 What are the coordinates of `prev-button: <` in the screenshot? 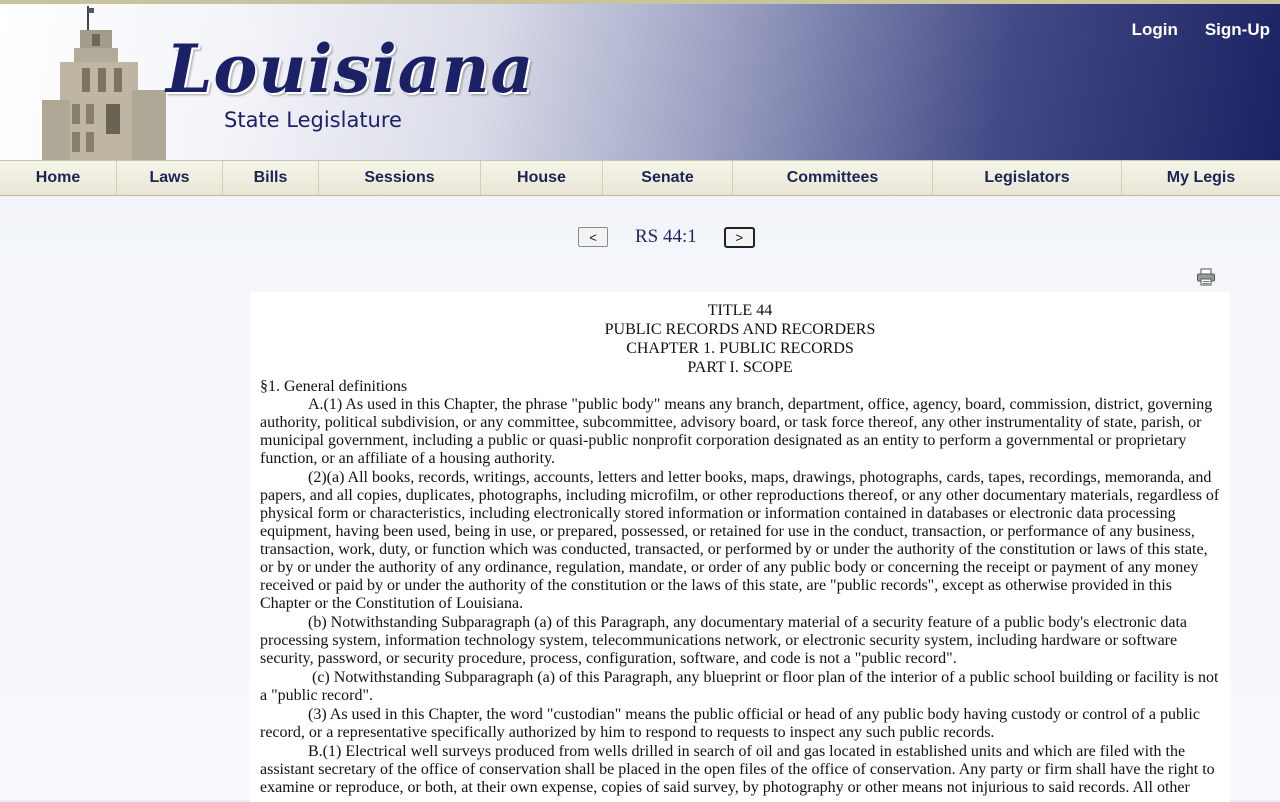 It's located at (593, 237).